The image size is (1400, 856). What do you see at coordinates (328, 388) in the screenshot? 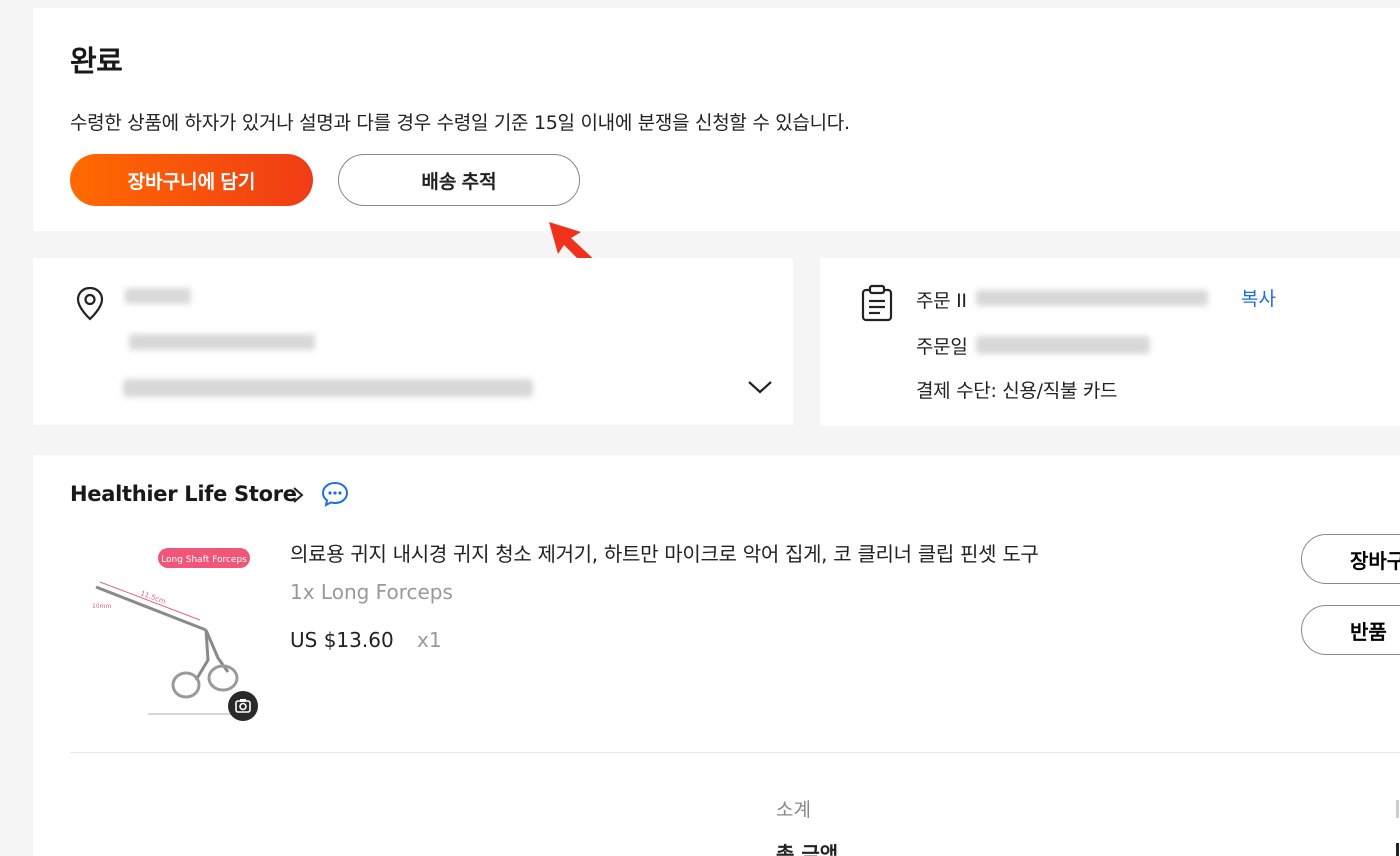
I see `recipient-address-redacted` at bounding box center [328, 388].